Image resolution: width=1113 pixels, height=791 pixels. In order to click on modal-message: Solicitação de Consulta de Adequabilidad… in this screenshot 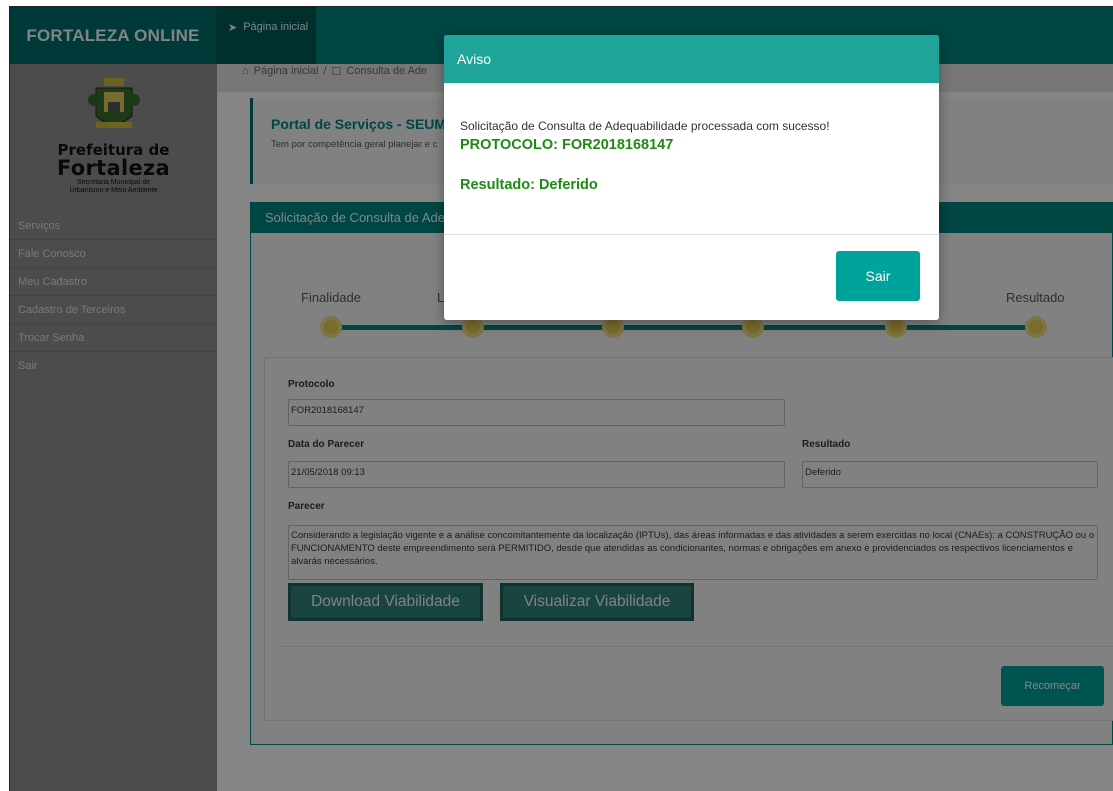, I will do `click(645, 126)`.